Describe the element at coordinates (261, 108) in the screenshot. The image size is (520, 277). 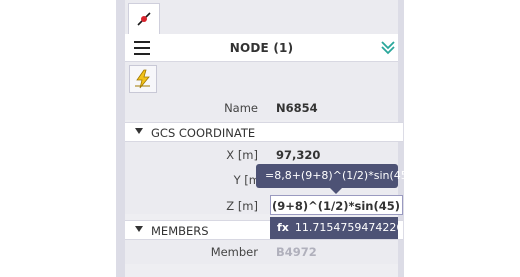
I see `name-row: Name N6854` at that location.